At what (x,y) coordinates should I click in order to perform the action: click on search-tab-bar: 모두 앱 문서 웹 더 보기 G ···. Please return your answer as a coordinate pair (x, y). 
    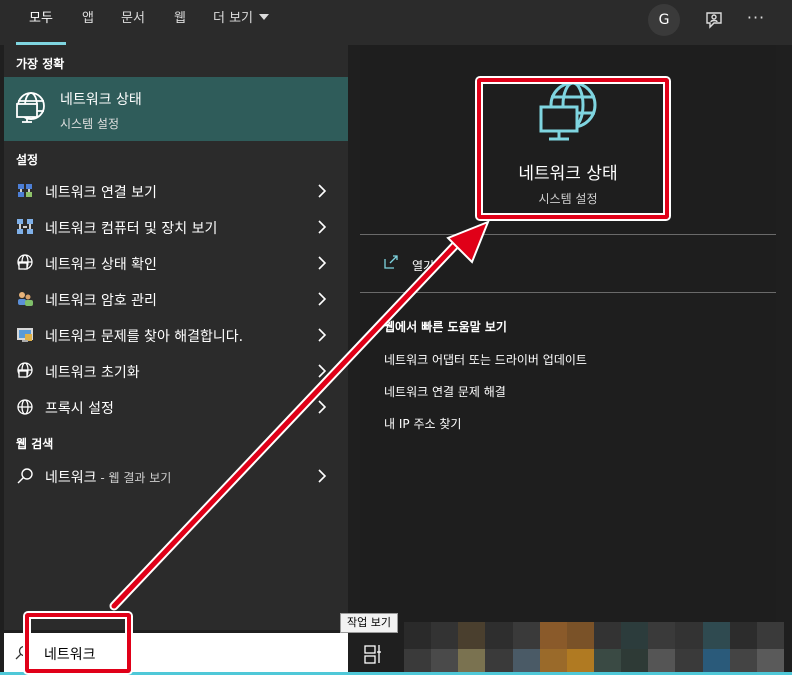
    Looking at the image, I should click on (396, 22).